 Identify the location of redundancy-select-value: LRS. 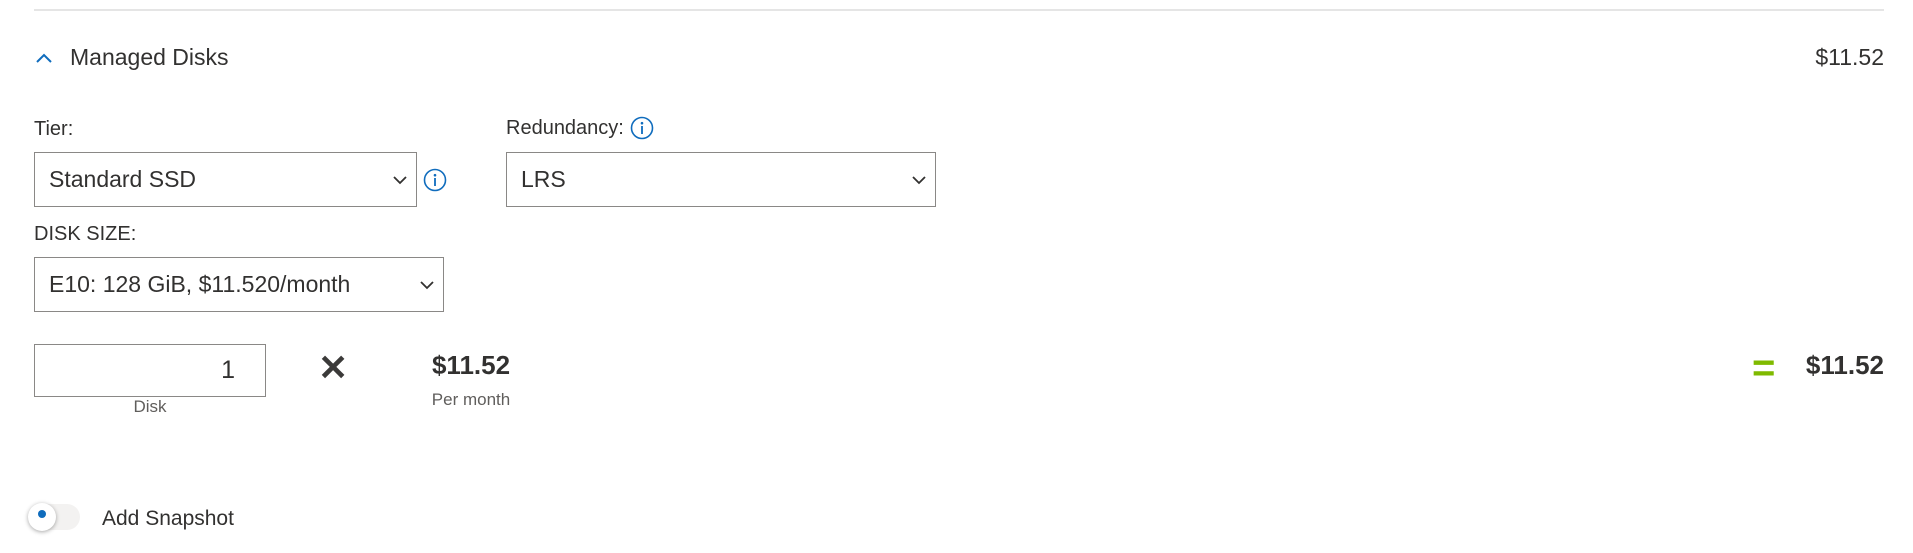
(543, 179).